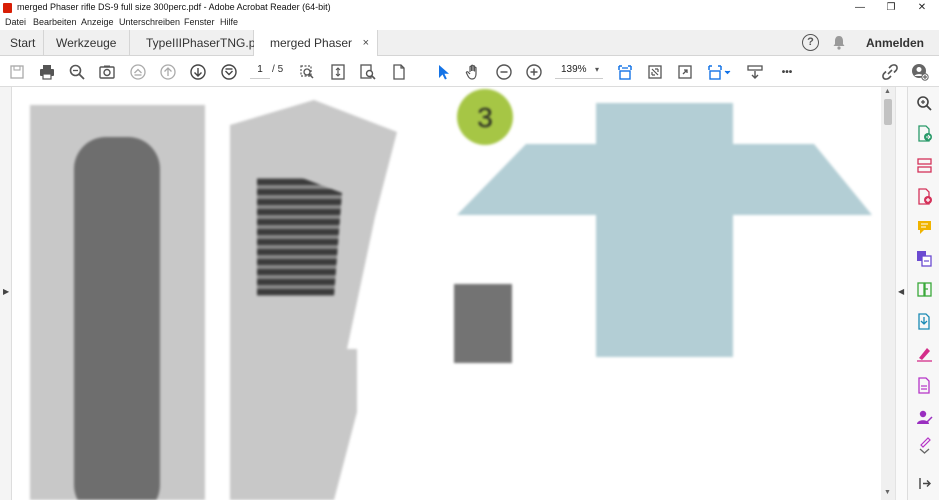 This screenshot has width=939, height=500. What do you see at coordinates (313, 300) in the screenshot?
I see `angled-gray-part` at bounding box center [313, 300].